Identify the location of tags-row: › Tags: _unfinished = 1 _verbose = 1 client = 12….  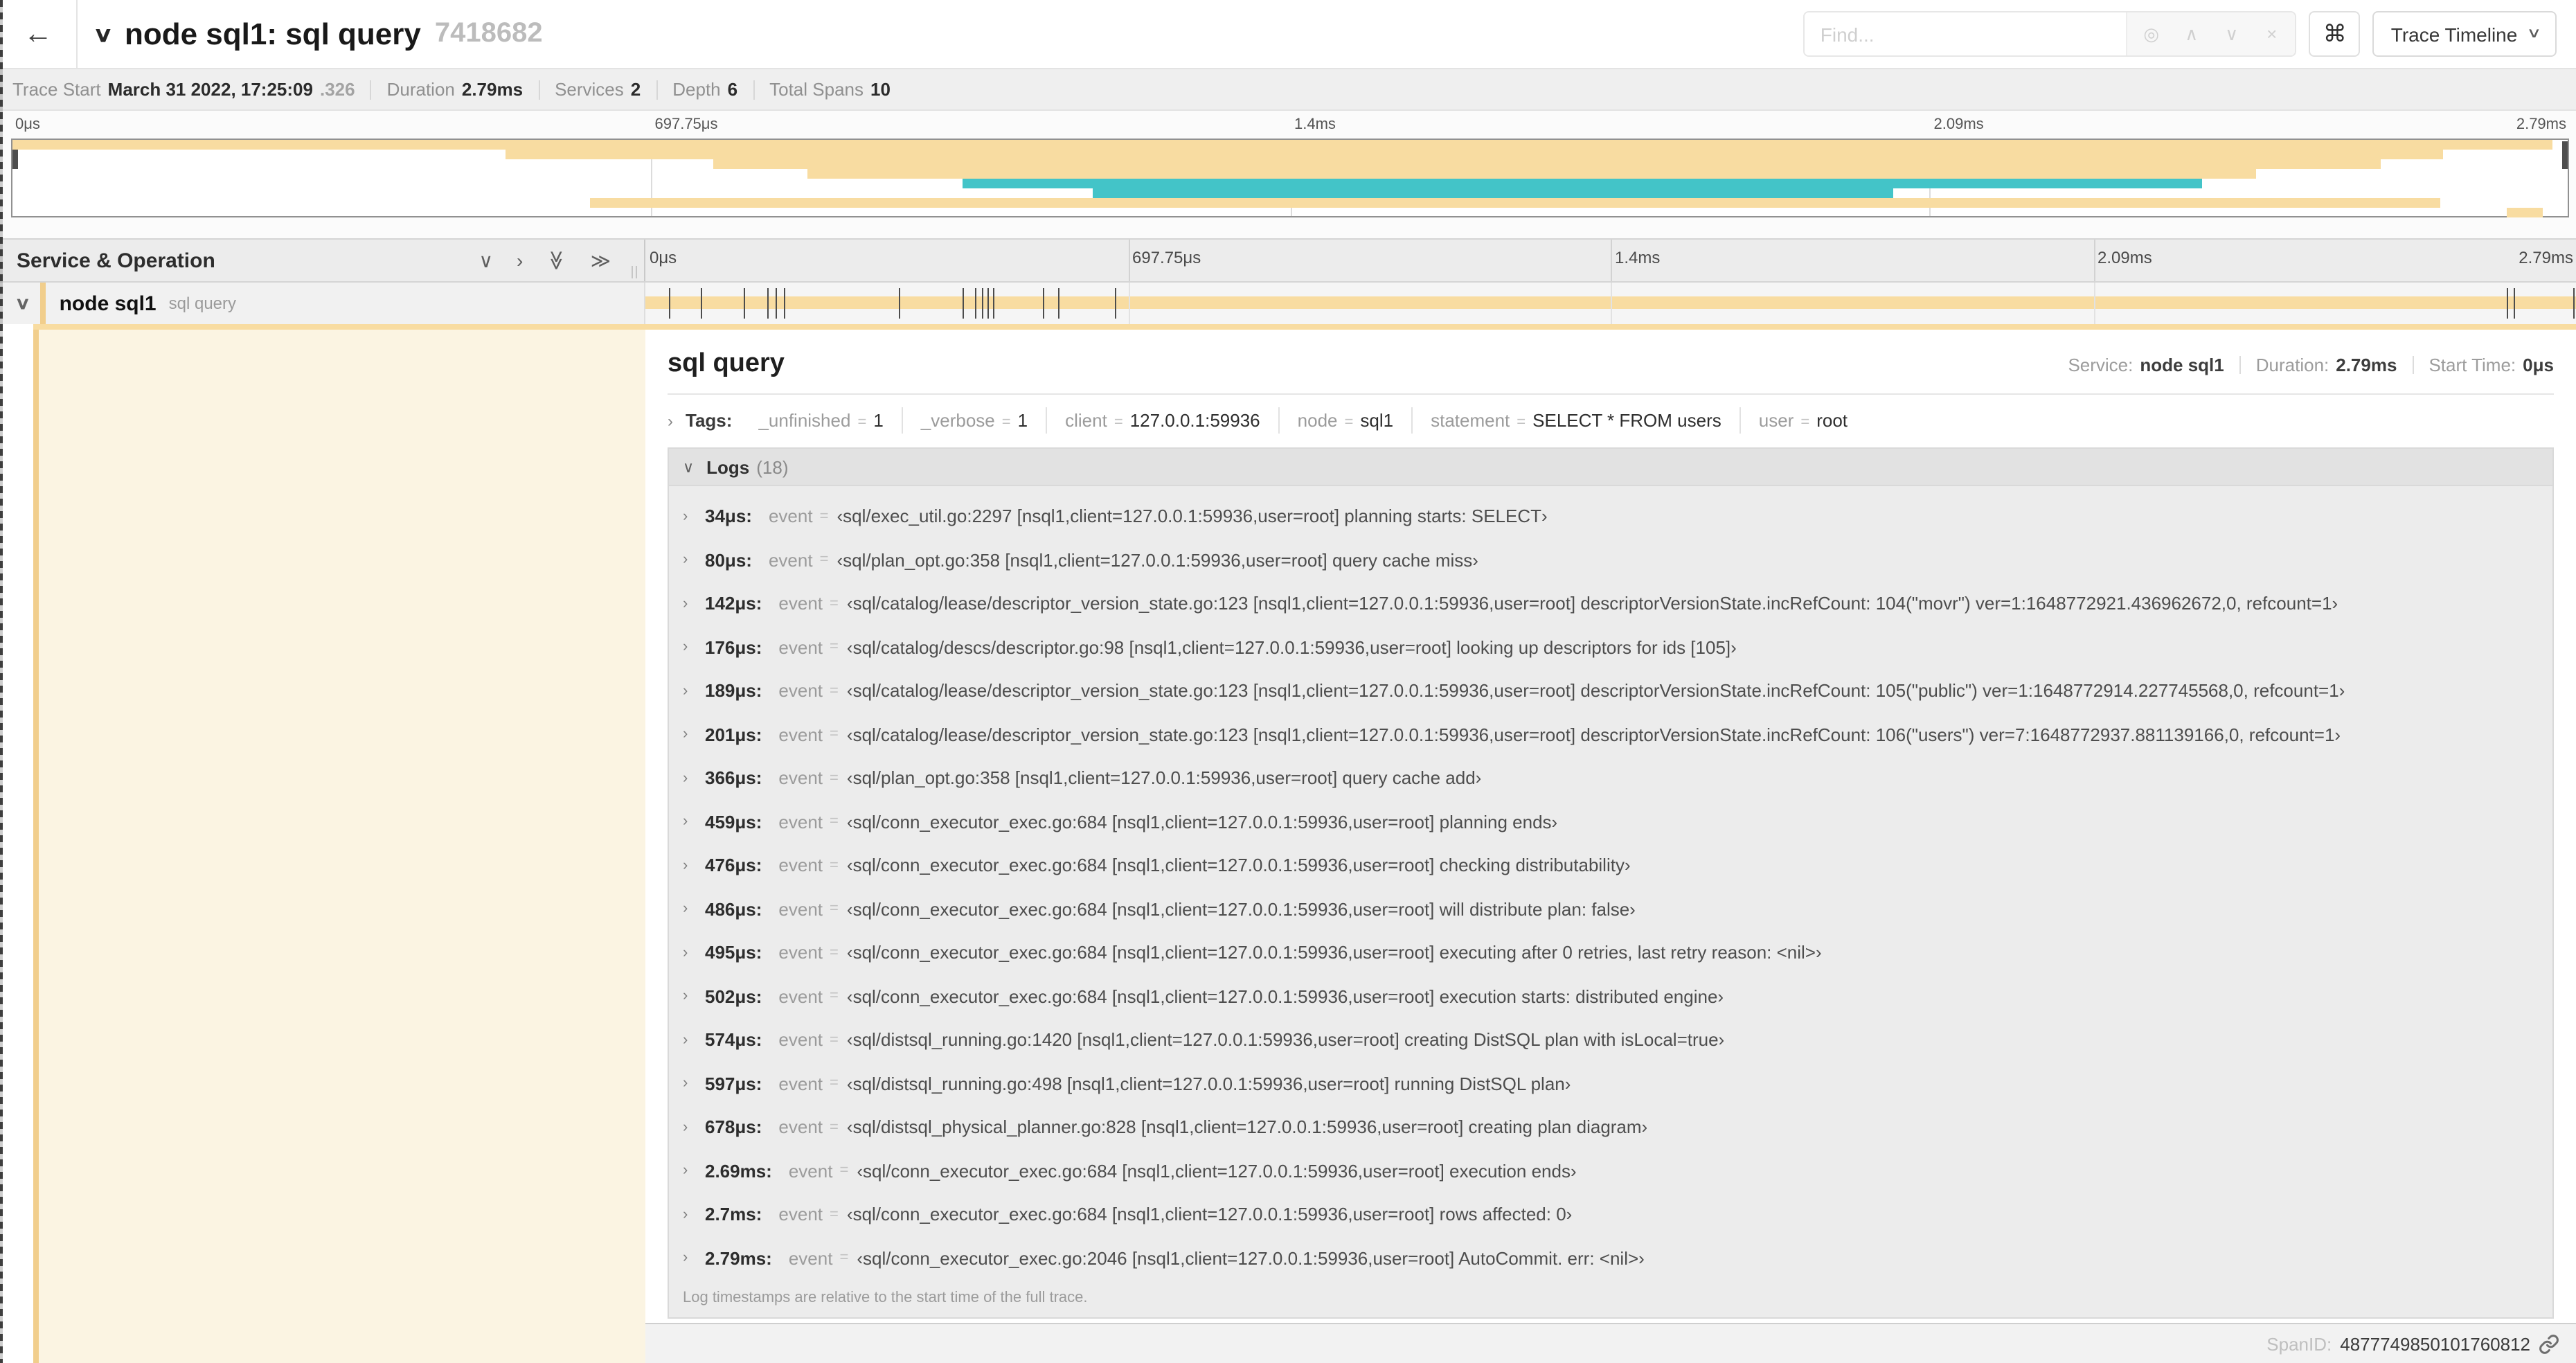
(1611, 421).